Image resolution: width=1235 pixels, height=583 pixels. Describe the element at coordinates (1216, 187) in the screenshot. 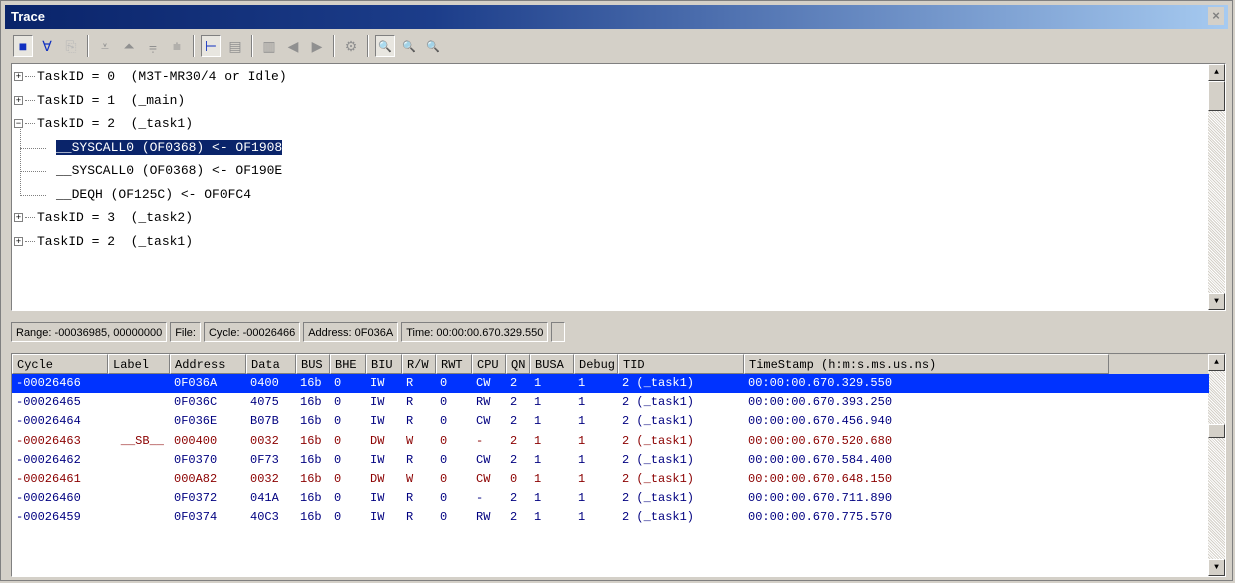

I see `tree-vertical-scrollbar: ▲ ▼` at that location.